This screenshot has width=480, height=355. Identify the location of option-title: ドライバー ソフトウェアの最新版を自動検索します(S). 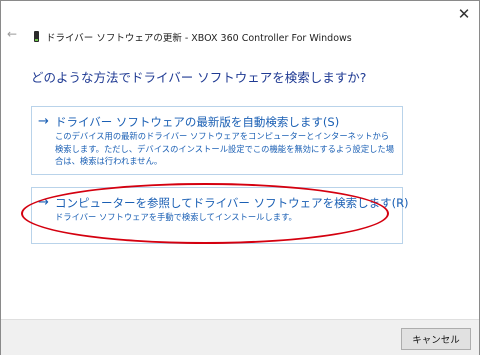
(197, 122).